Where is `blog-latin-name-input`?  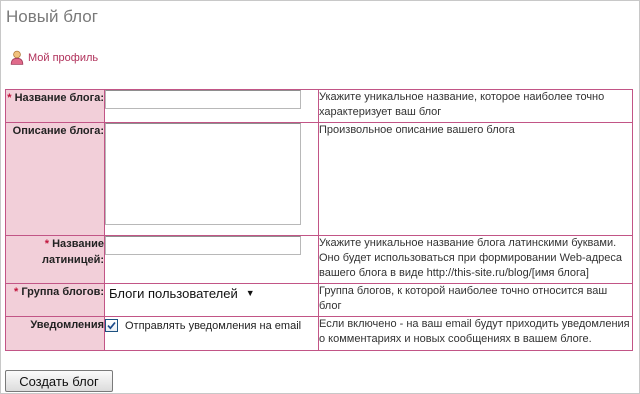 blog-latin-name-input is located at coordinates (203, 245).